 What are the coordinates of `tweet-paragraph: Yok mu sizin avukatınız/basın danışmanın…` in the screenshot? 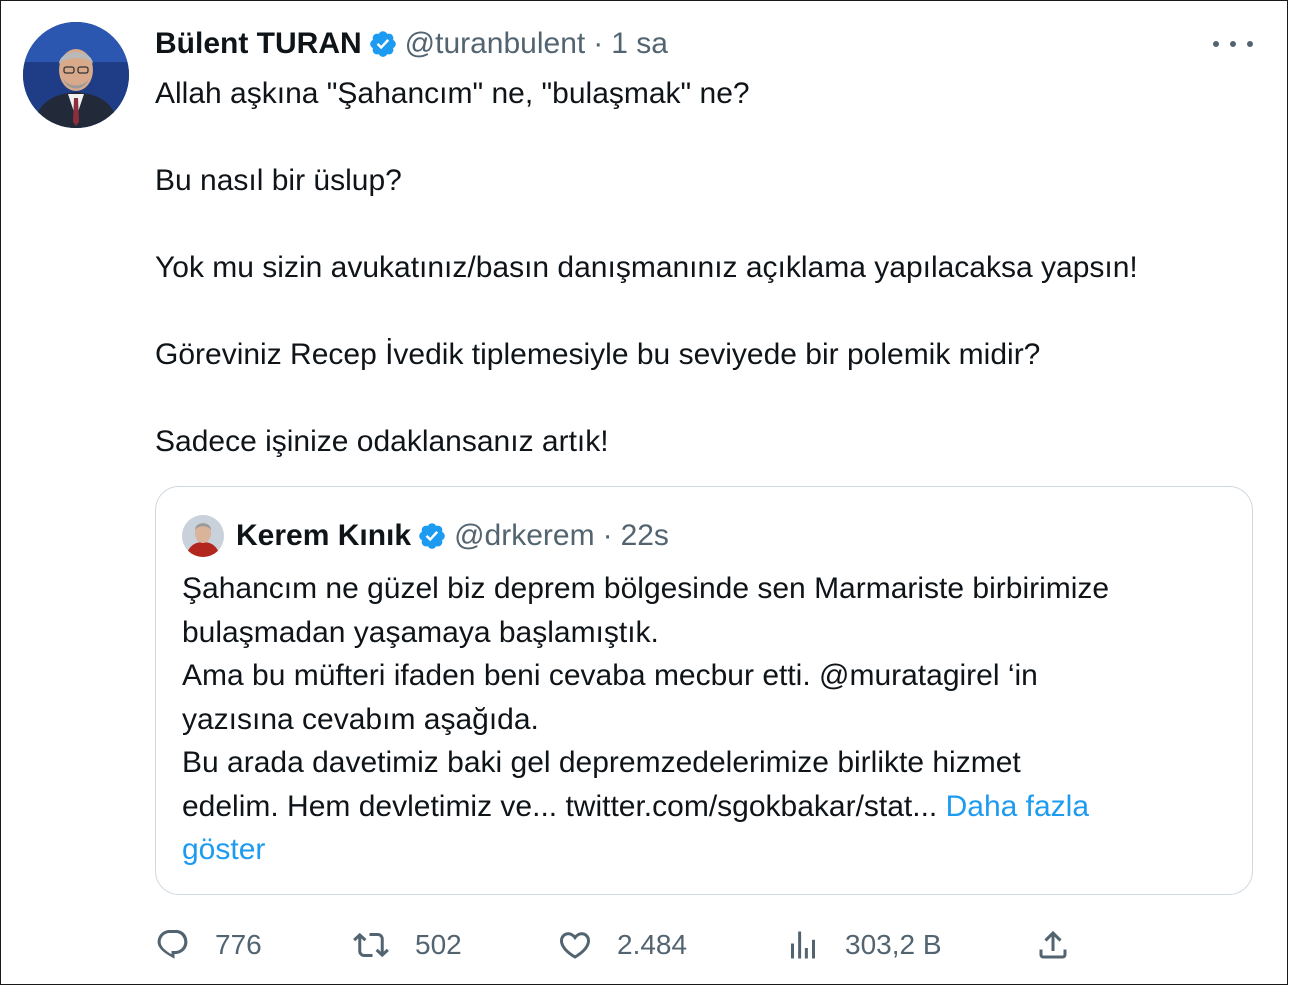 It's located at (646, 267).